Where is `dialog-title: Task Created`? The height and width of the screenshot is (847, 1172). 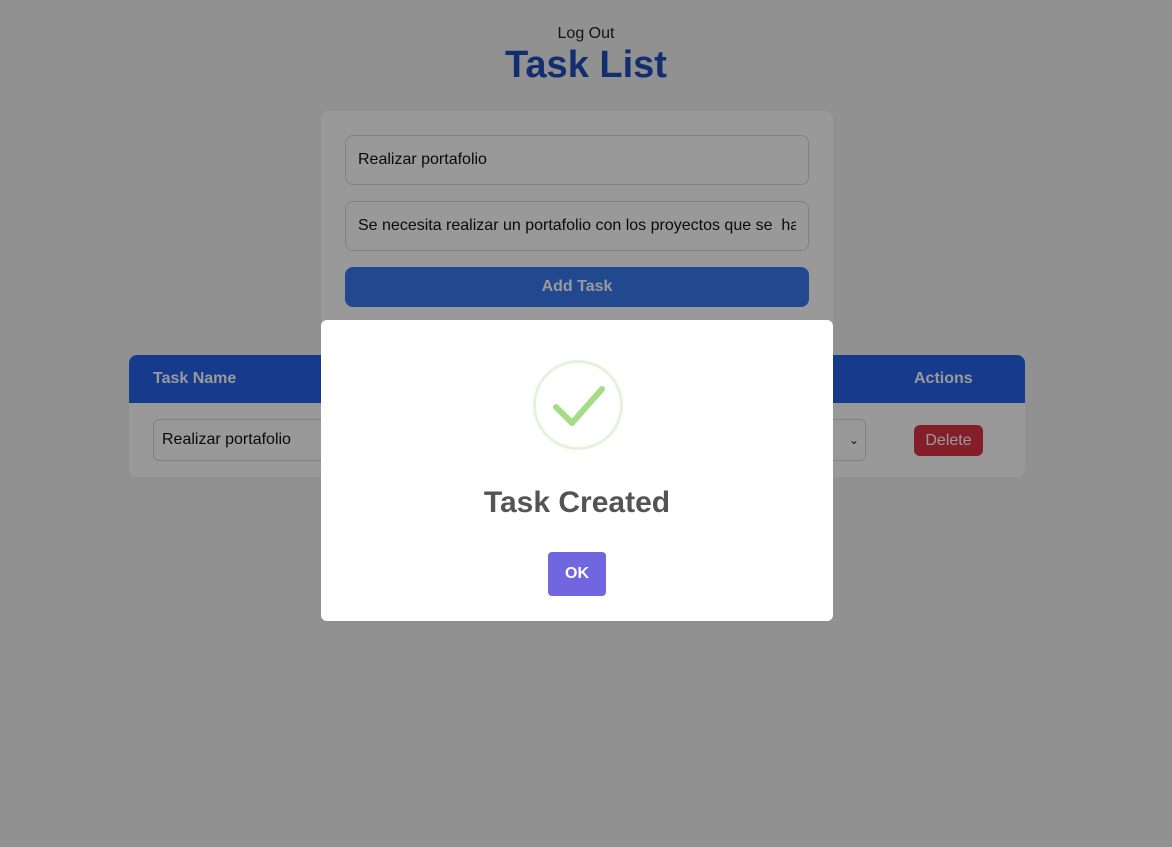 dialog-title: Task Created is located at coordinates (577, 502).